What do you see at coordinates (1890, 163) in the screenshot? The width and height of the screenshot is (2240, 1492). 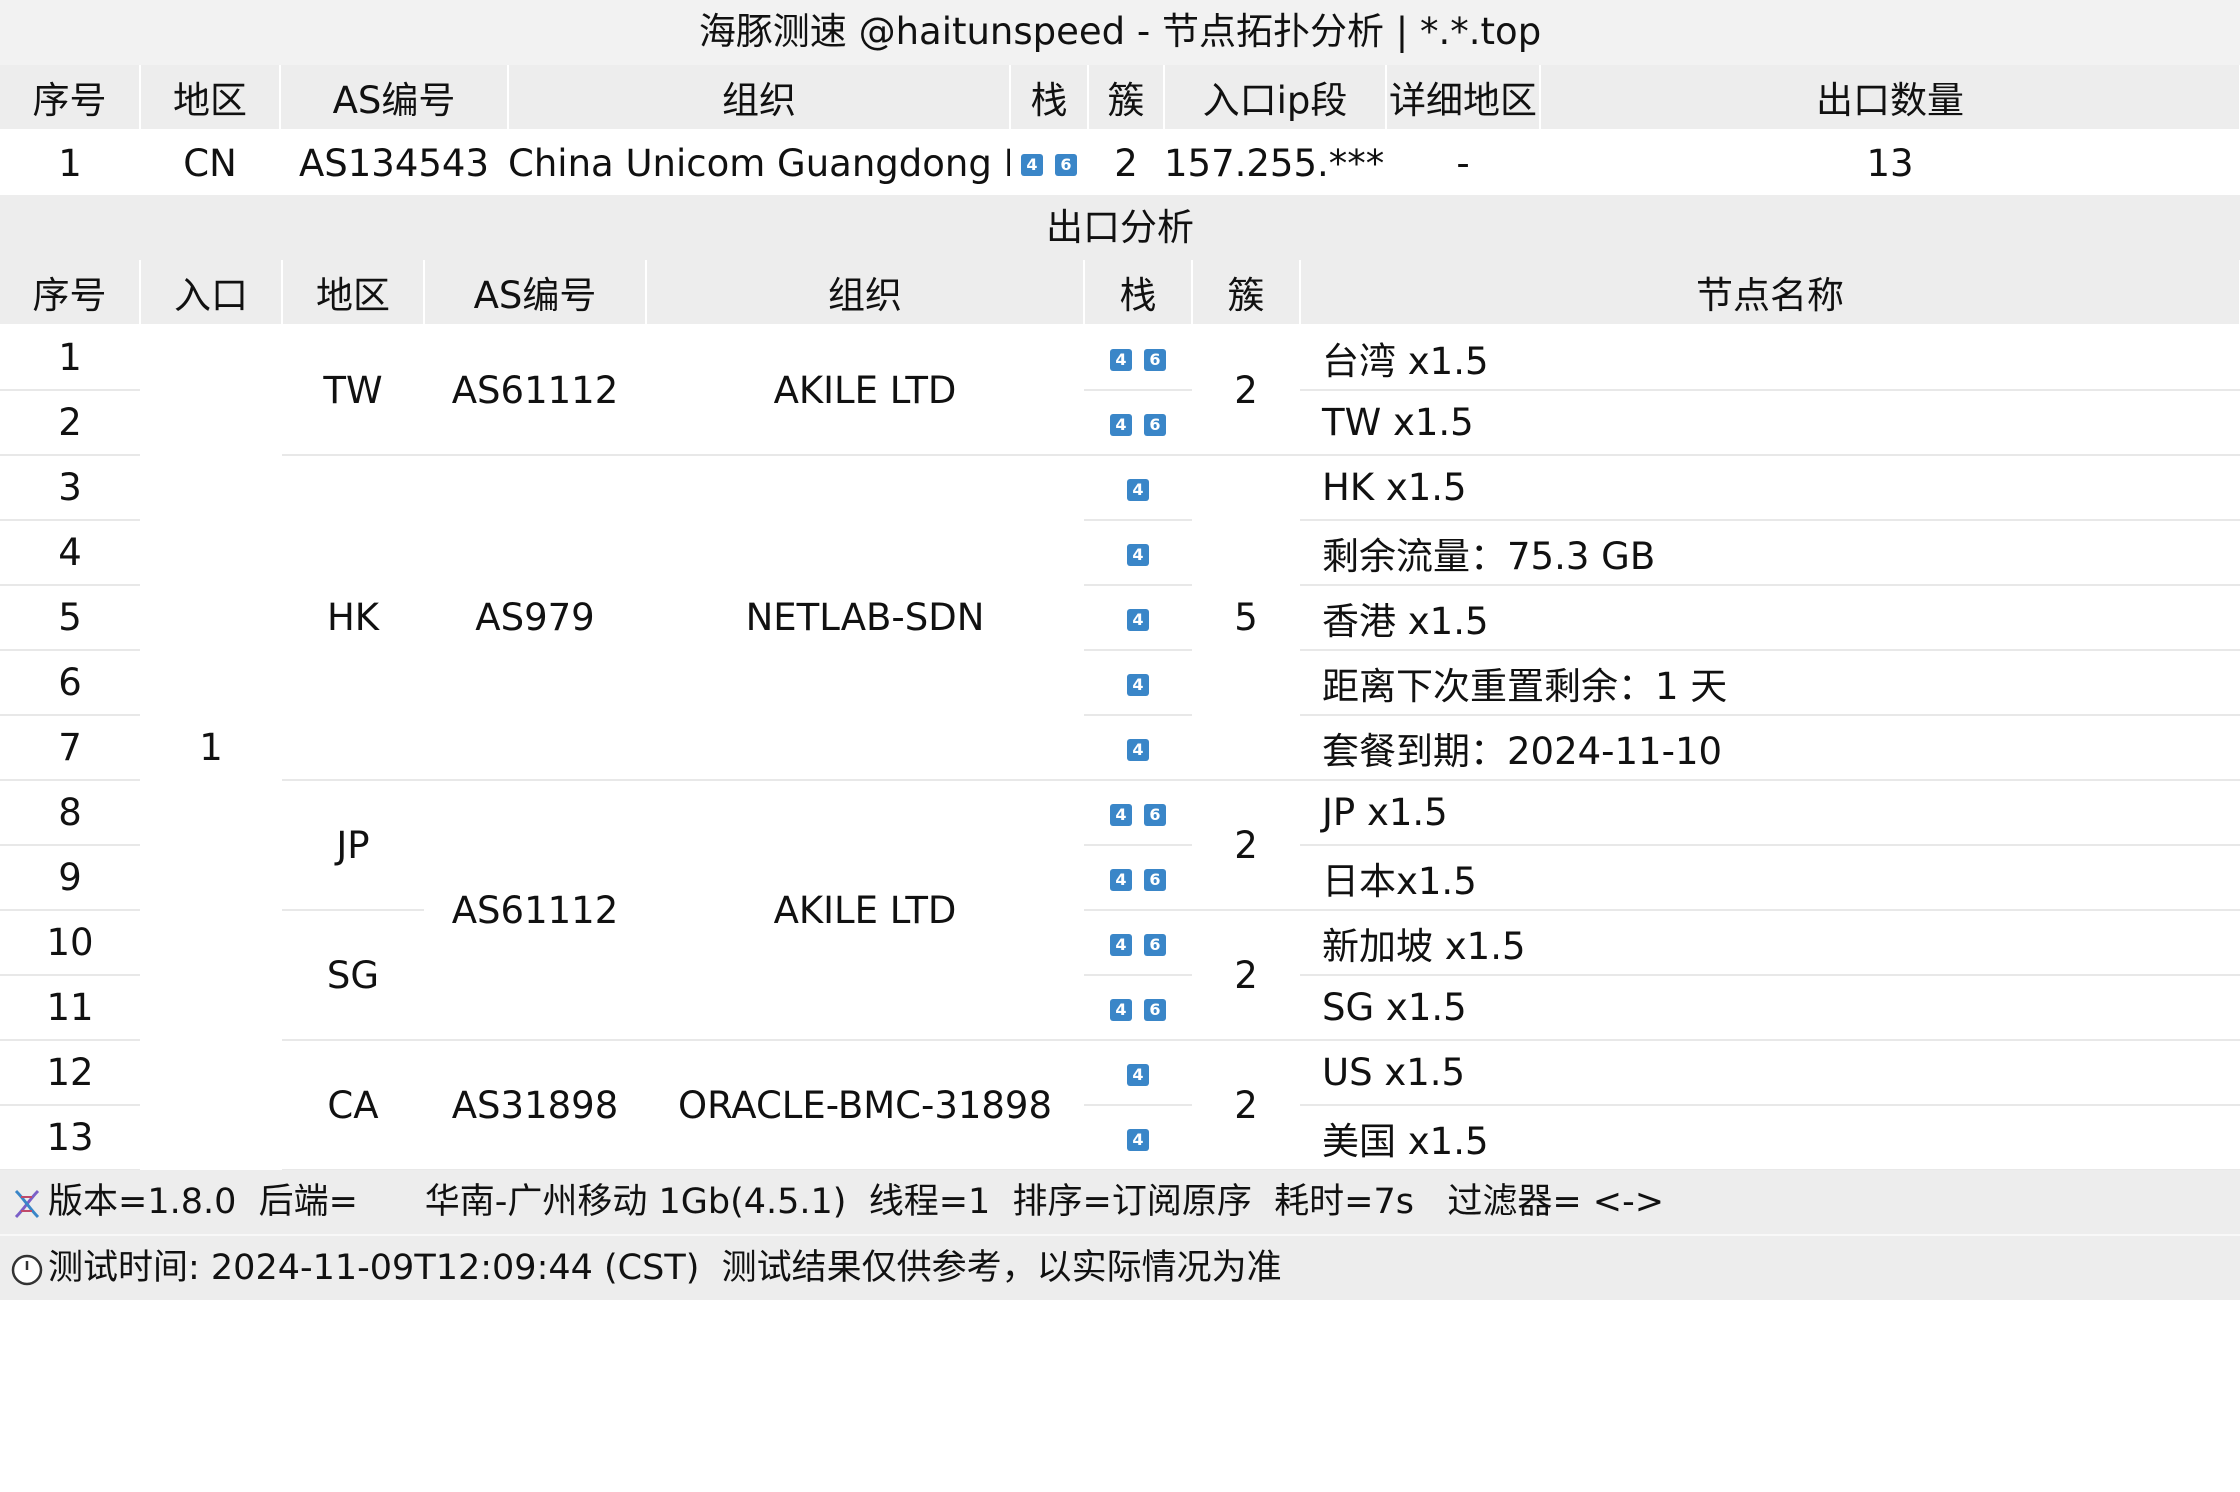 I see `entry-count: 13` at bounding box center [1890, 163].